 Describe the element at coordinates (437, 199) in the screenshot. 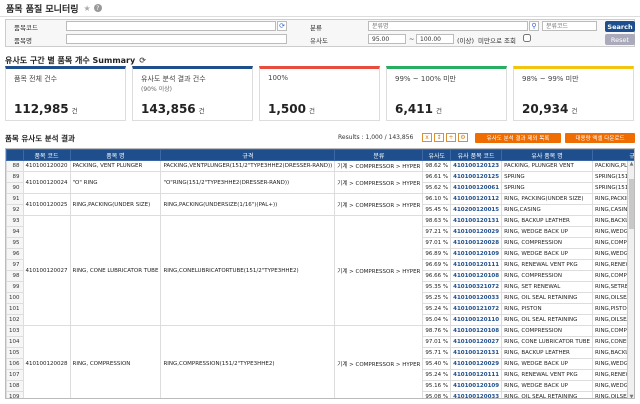

I see `similarity-value: 96.10 %` at that location.